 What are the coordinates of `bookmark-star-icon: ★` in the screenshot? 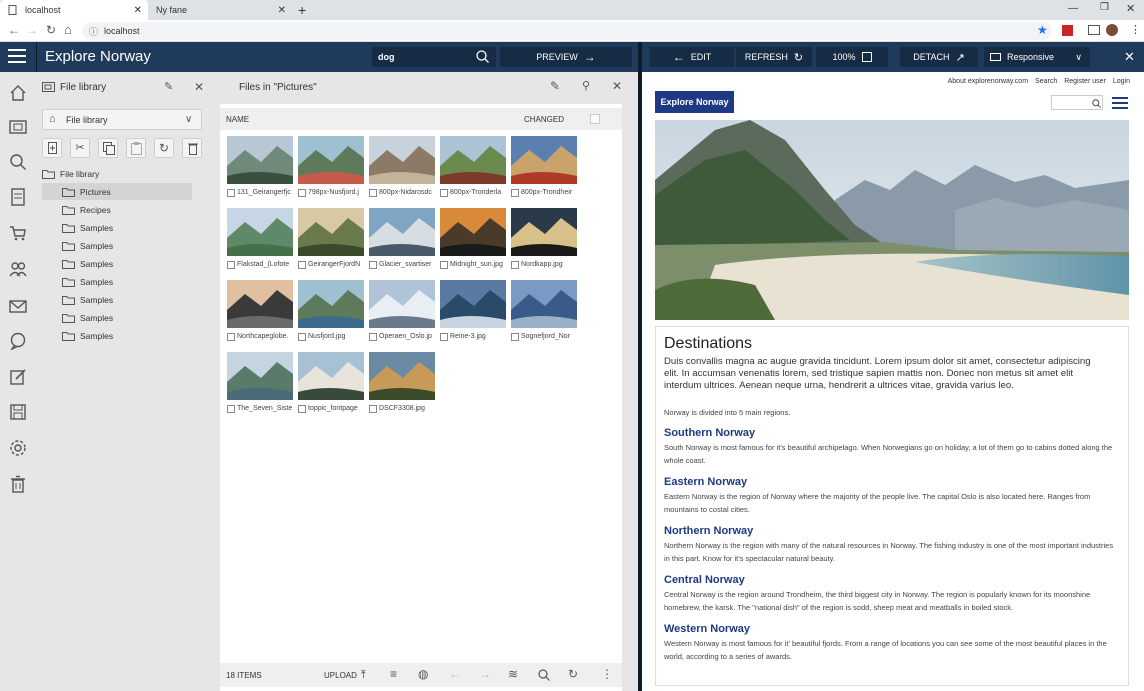 It's located at (1042, 30).